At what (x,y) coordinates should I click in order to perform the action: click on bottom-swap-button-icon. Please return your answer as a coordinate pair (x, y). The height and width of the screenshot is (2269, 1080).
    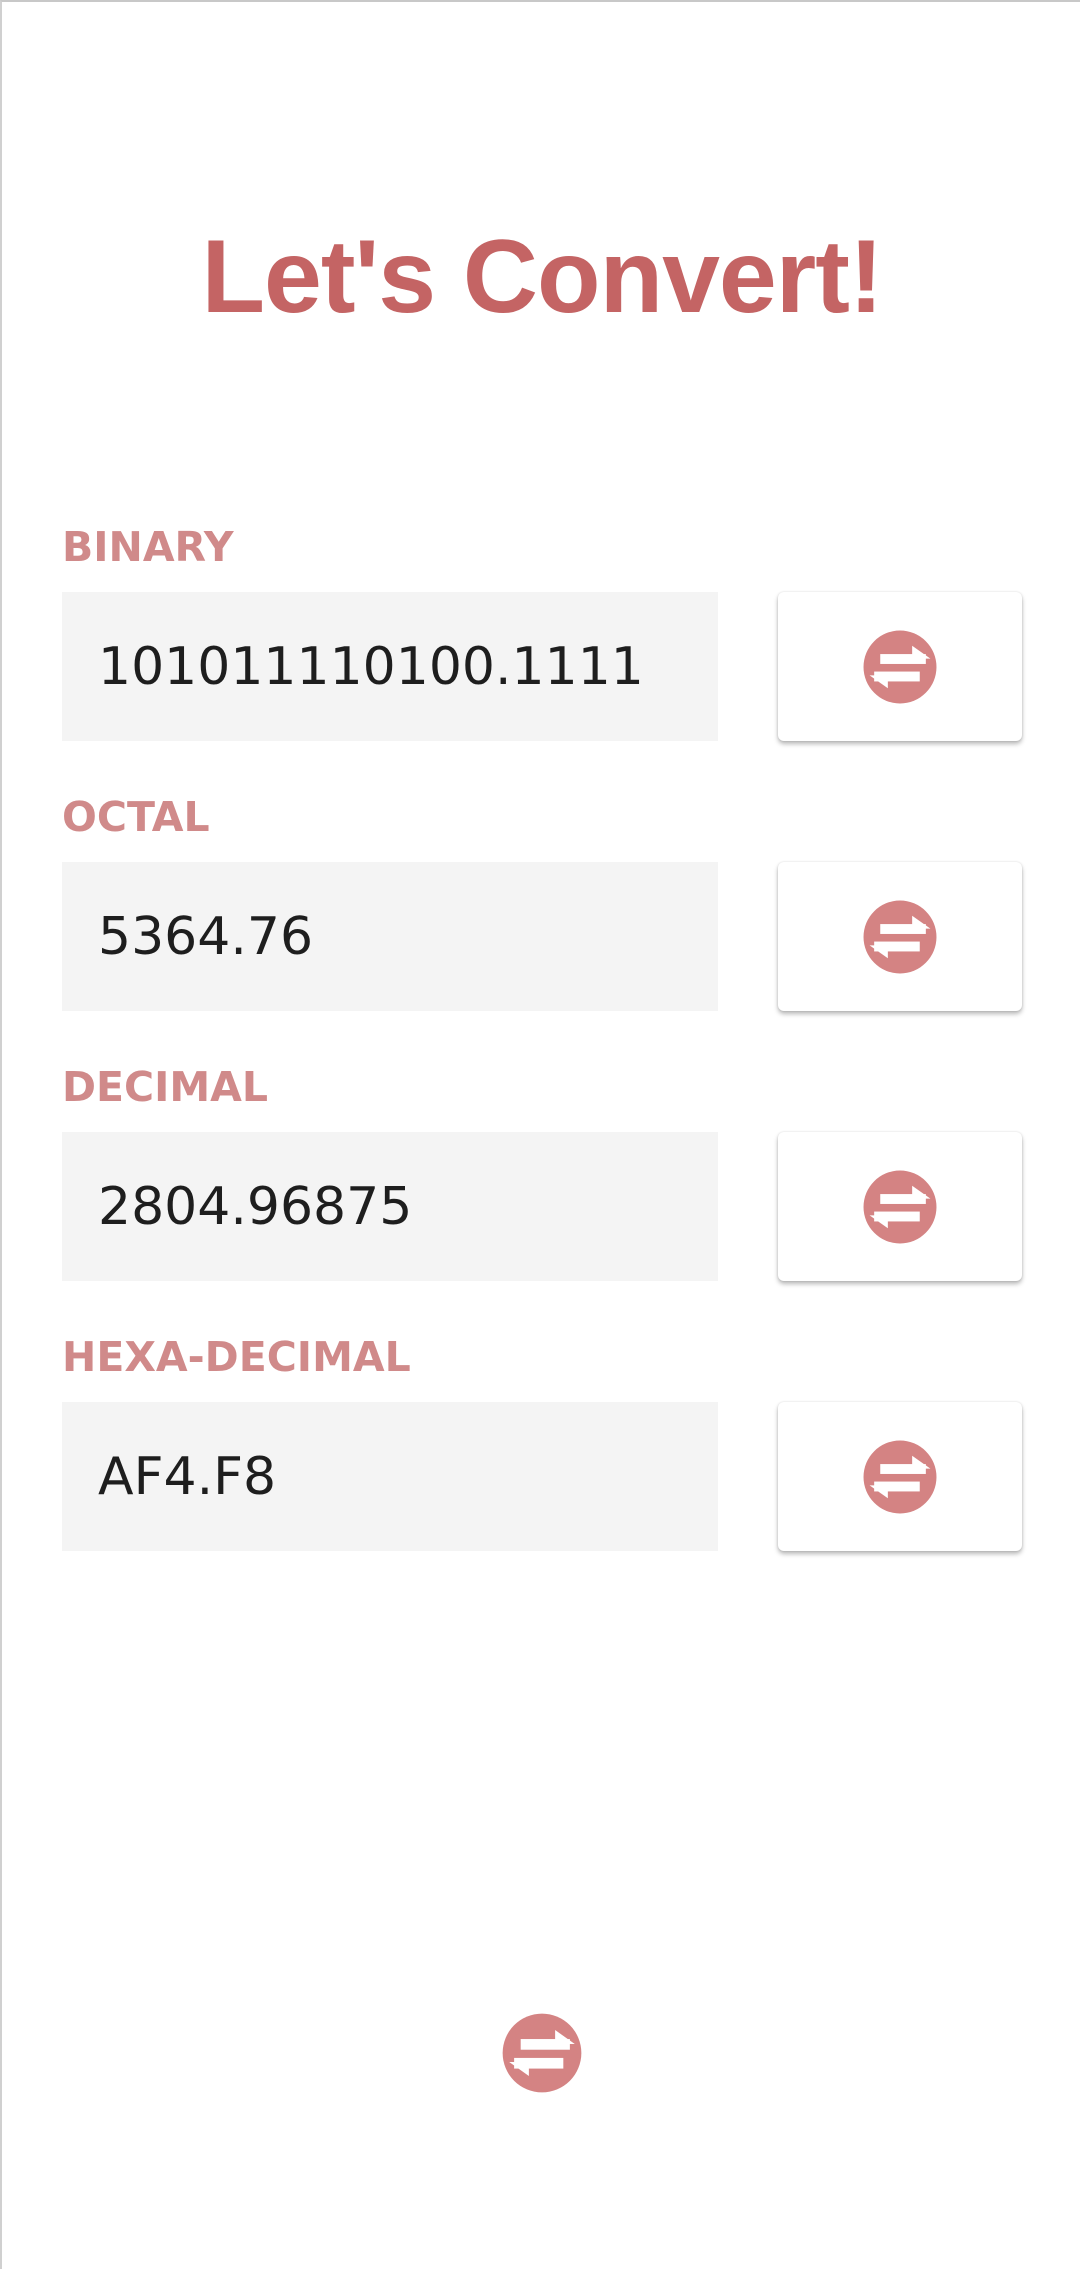
    Looking at the image, I should click on (542, 2053).